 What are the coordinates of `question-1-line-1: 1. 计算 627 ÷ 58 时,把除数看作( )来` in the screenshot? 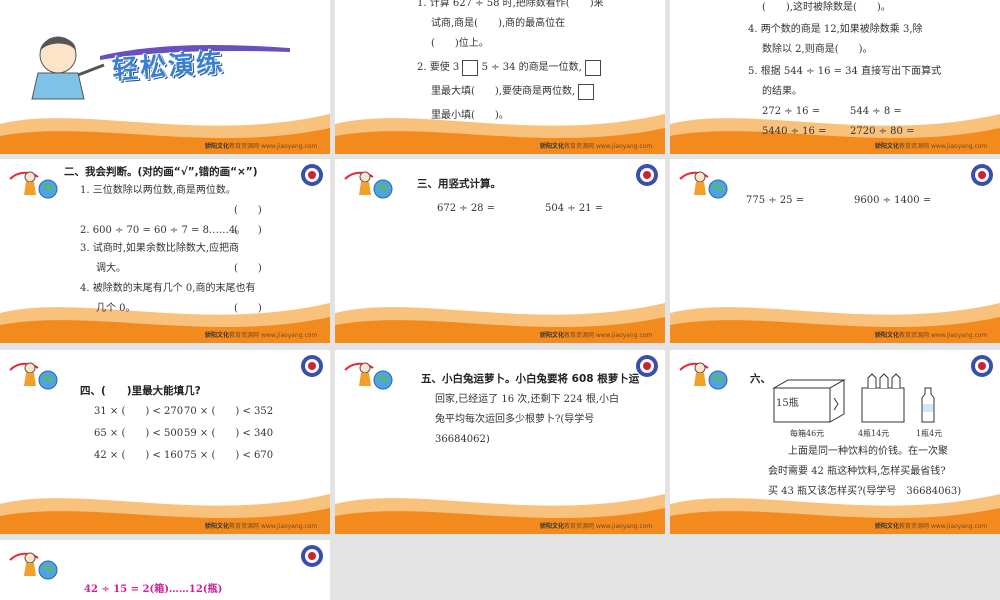 It's located at (510, 4).